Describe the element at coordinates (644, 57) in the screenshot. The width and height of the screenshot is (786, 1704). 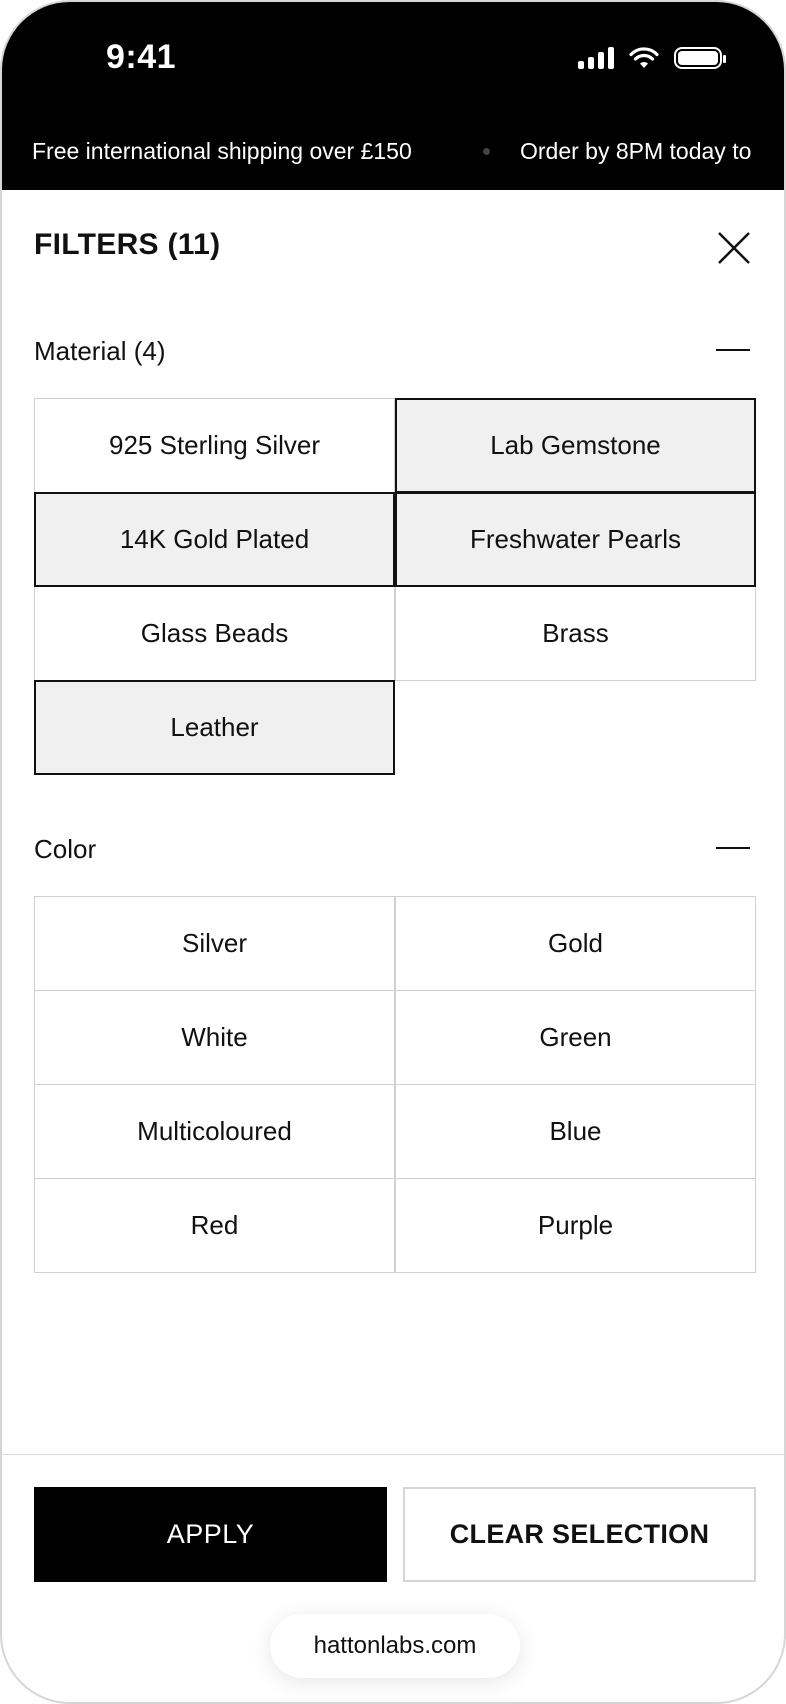
I see `wifi-icon` at that location.